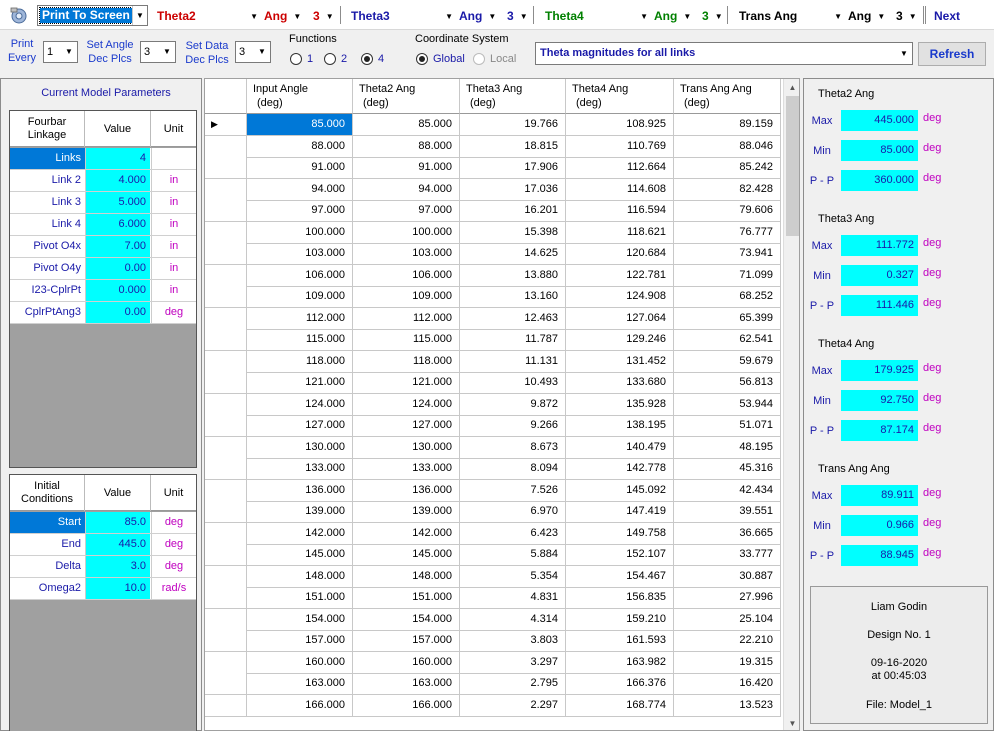  What do you see at coordinates (300, 662) in the screenshot?
I see `table-cell: 160.000` at bounding box center [300, 662].